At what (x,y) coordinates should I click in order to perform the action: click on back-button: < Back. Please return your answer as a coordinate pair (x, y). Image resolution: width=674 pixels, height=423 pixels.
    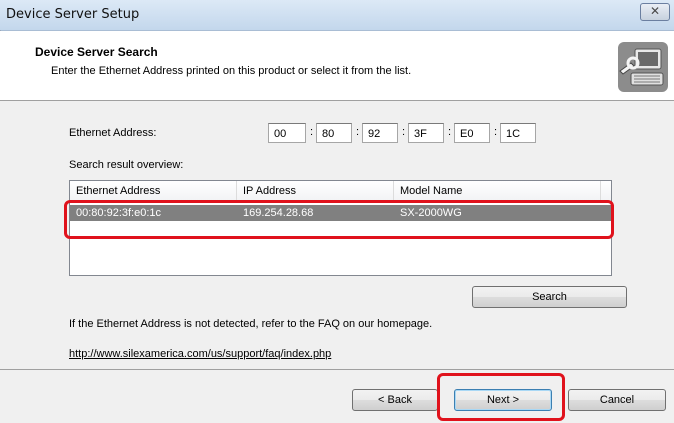
    Looking at the image, I should click on (395, 400).